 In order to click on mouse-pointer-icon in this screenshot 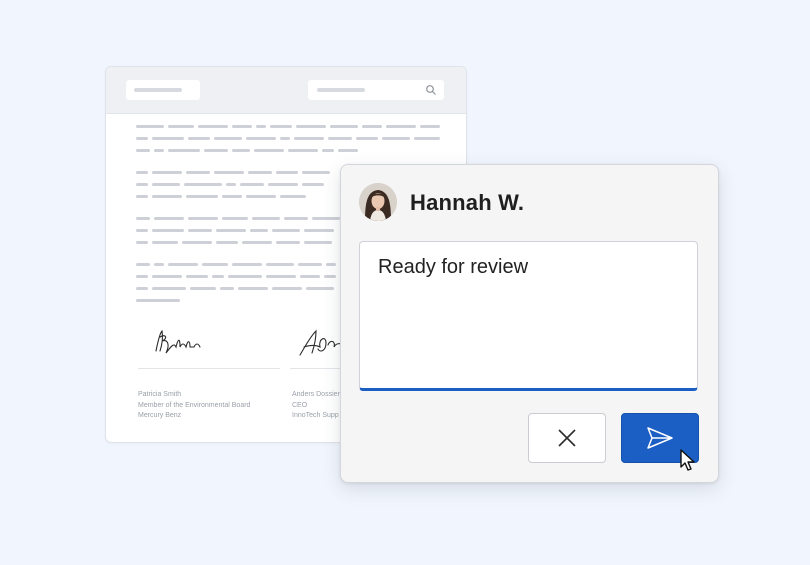, I will do `click(687, 460)`.